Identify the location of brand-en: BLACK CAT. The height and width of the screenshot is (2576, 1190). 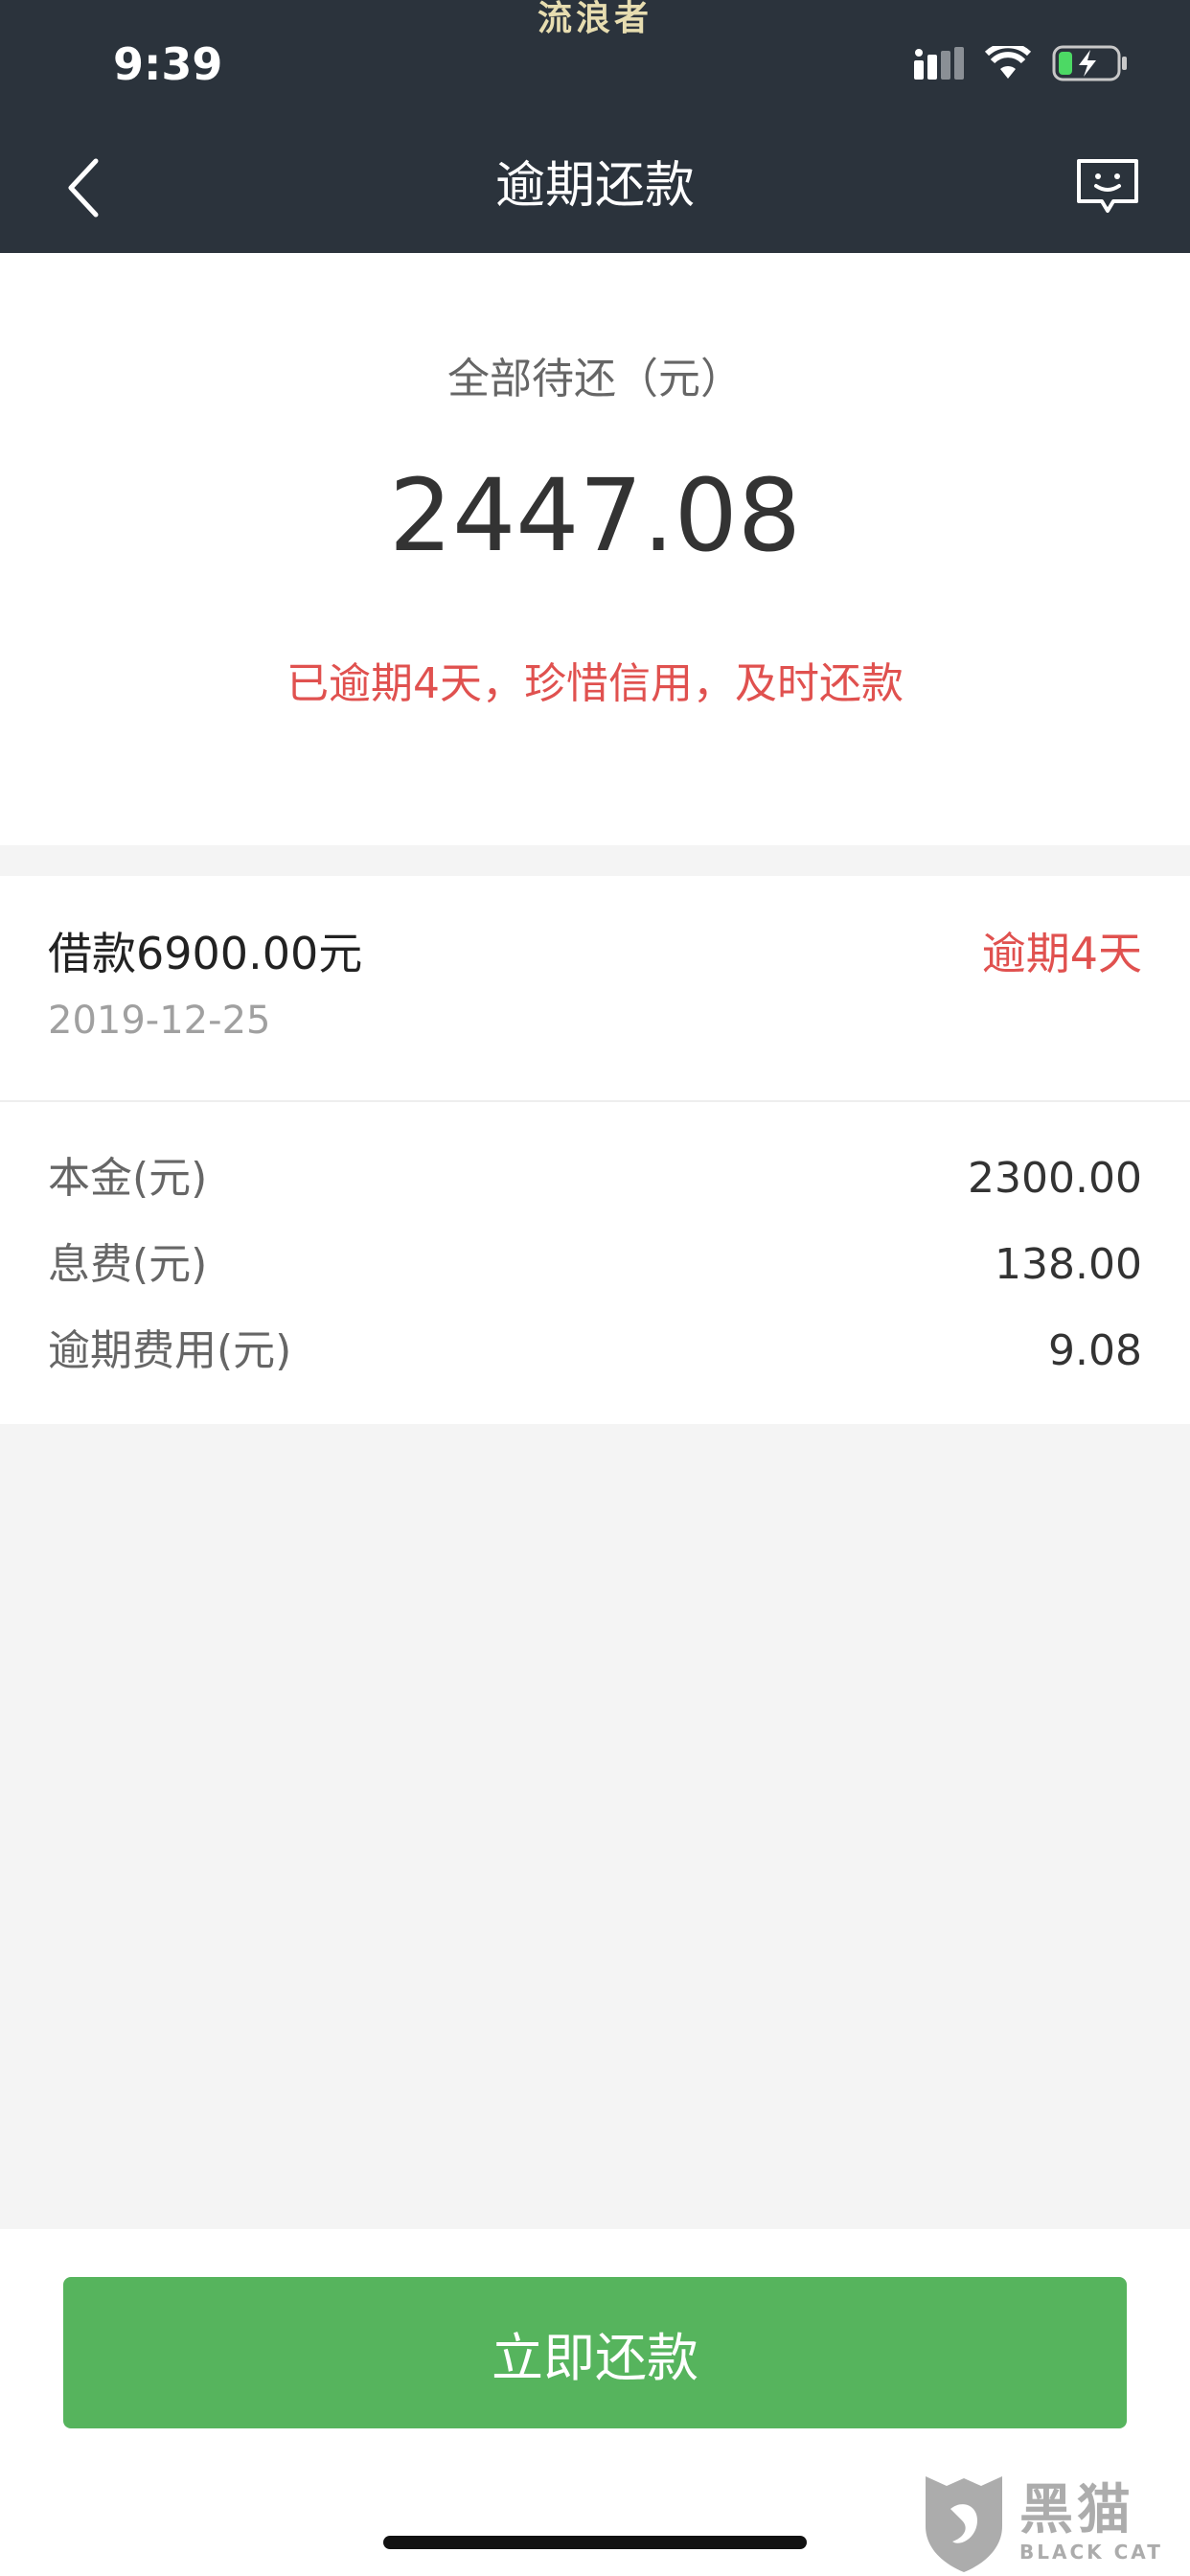
(1091, 2552).